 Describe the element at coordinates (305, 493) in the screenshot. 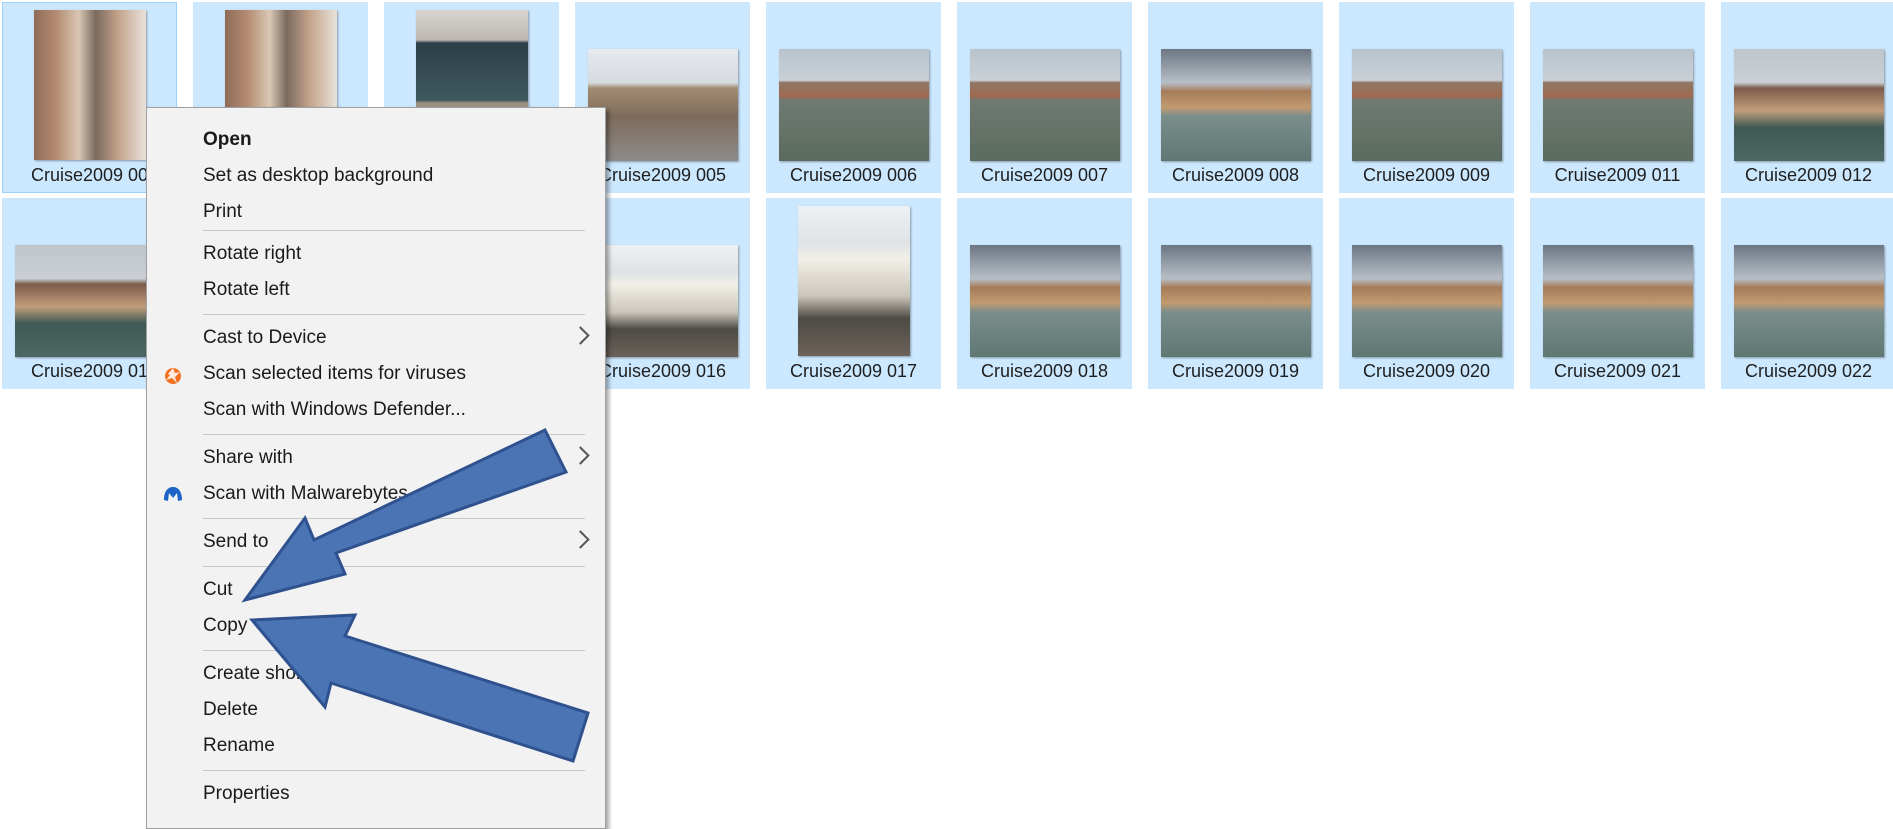

I see `menu-item-label: Scan with Malwarebytes` at that location.